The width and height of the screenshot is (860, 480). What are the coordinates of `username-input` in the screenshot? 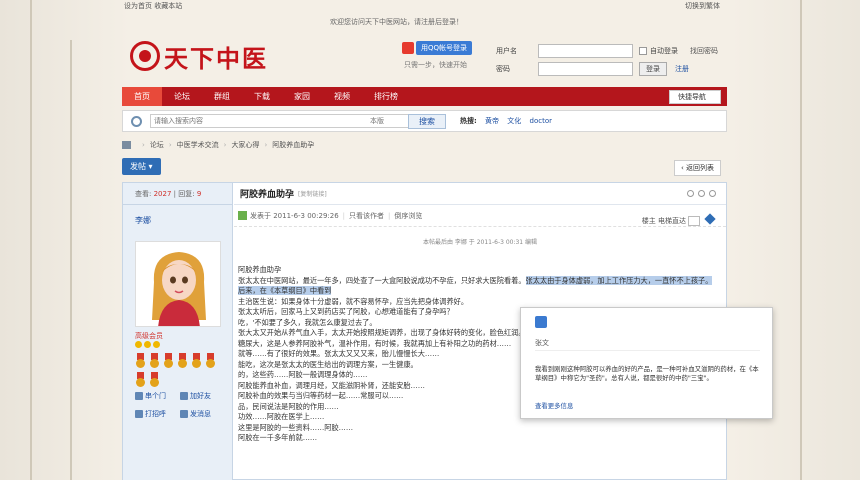 It's located at (585, 51).